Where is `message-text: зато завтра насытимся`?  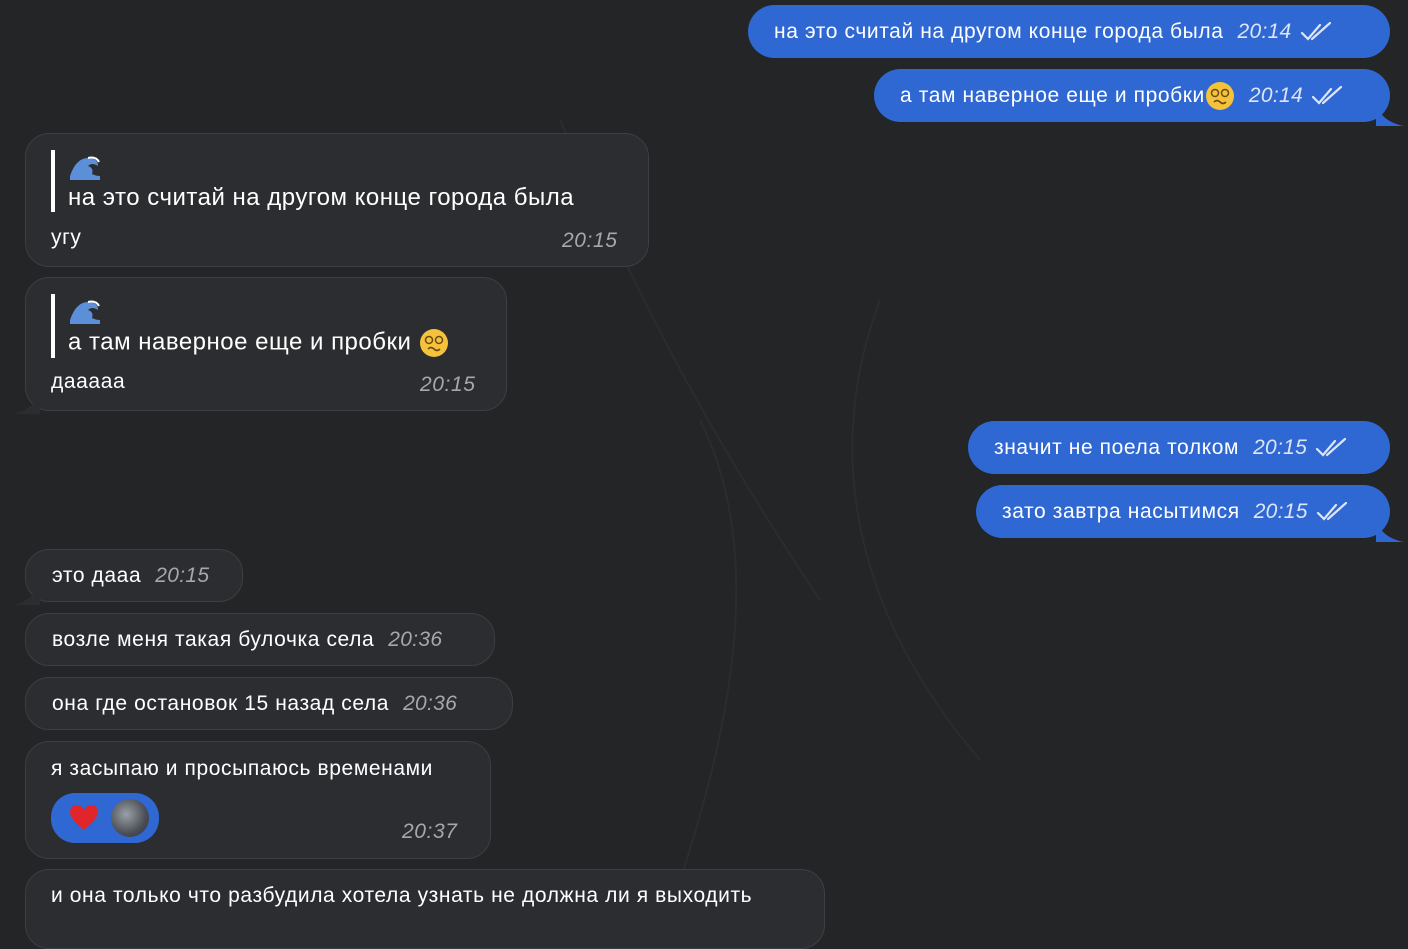 message-text: зато завтра насытимся is located at coordinates (1121, 511).